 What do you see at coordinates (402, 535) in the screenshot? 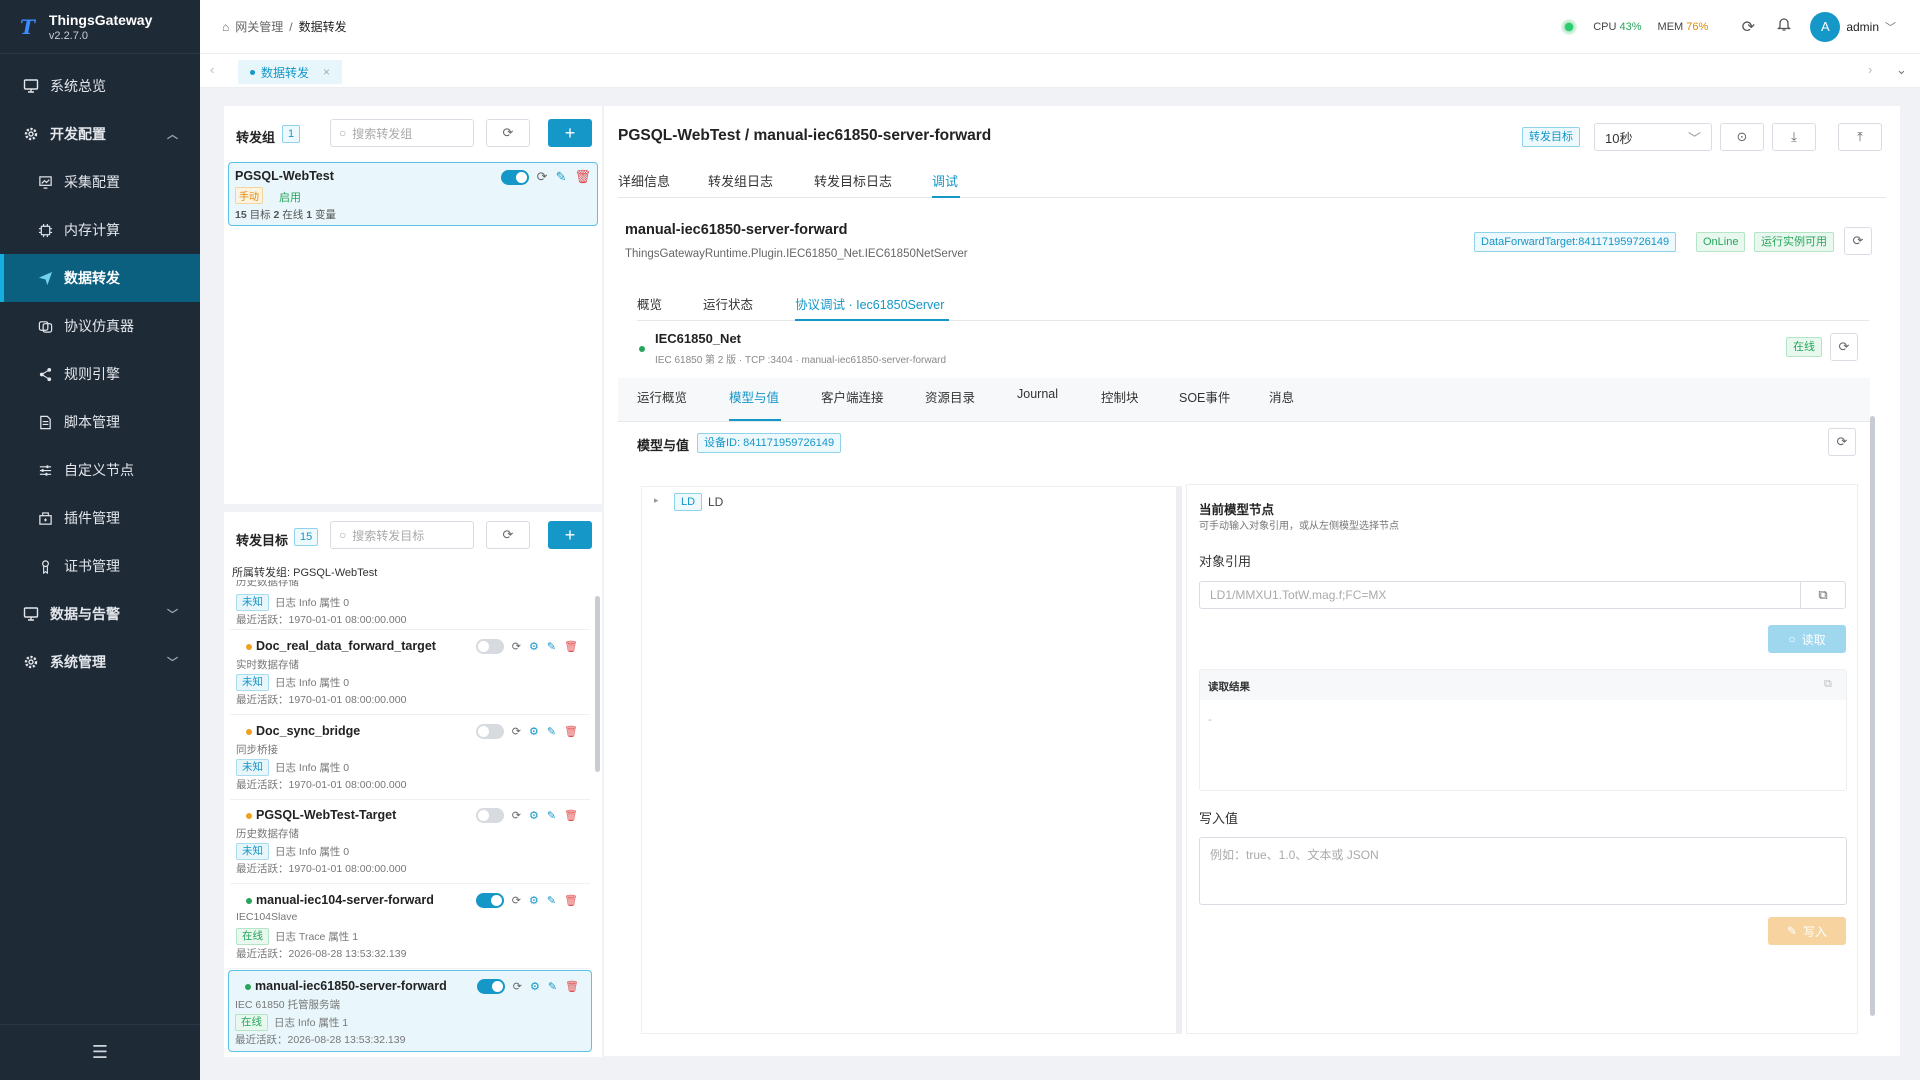
I see `targets-search: ○ 搜索转发目标` at bounding box center [402, 535].